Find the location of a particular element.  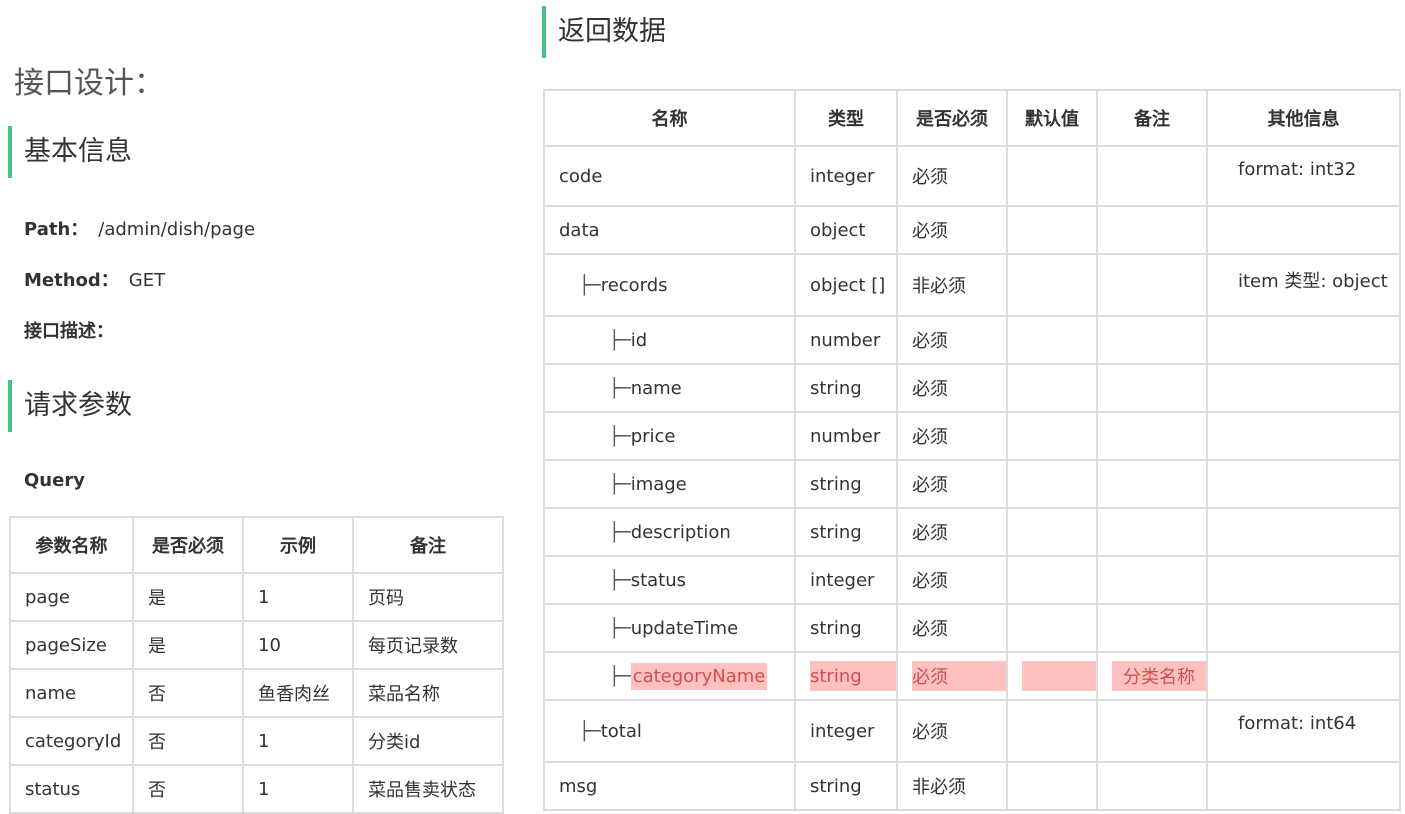

field-remark-cell: 分类名称 is located at coordinates (1152, 676).